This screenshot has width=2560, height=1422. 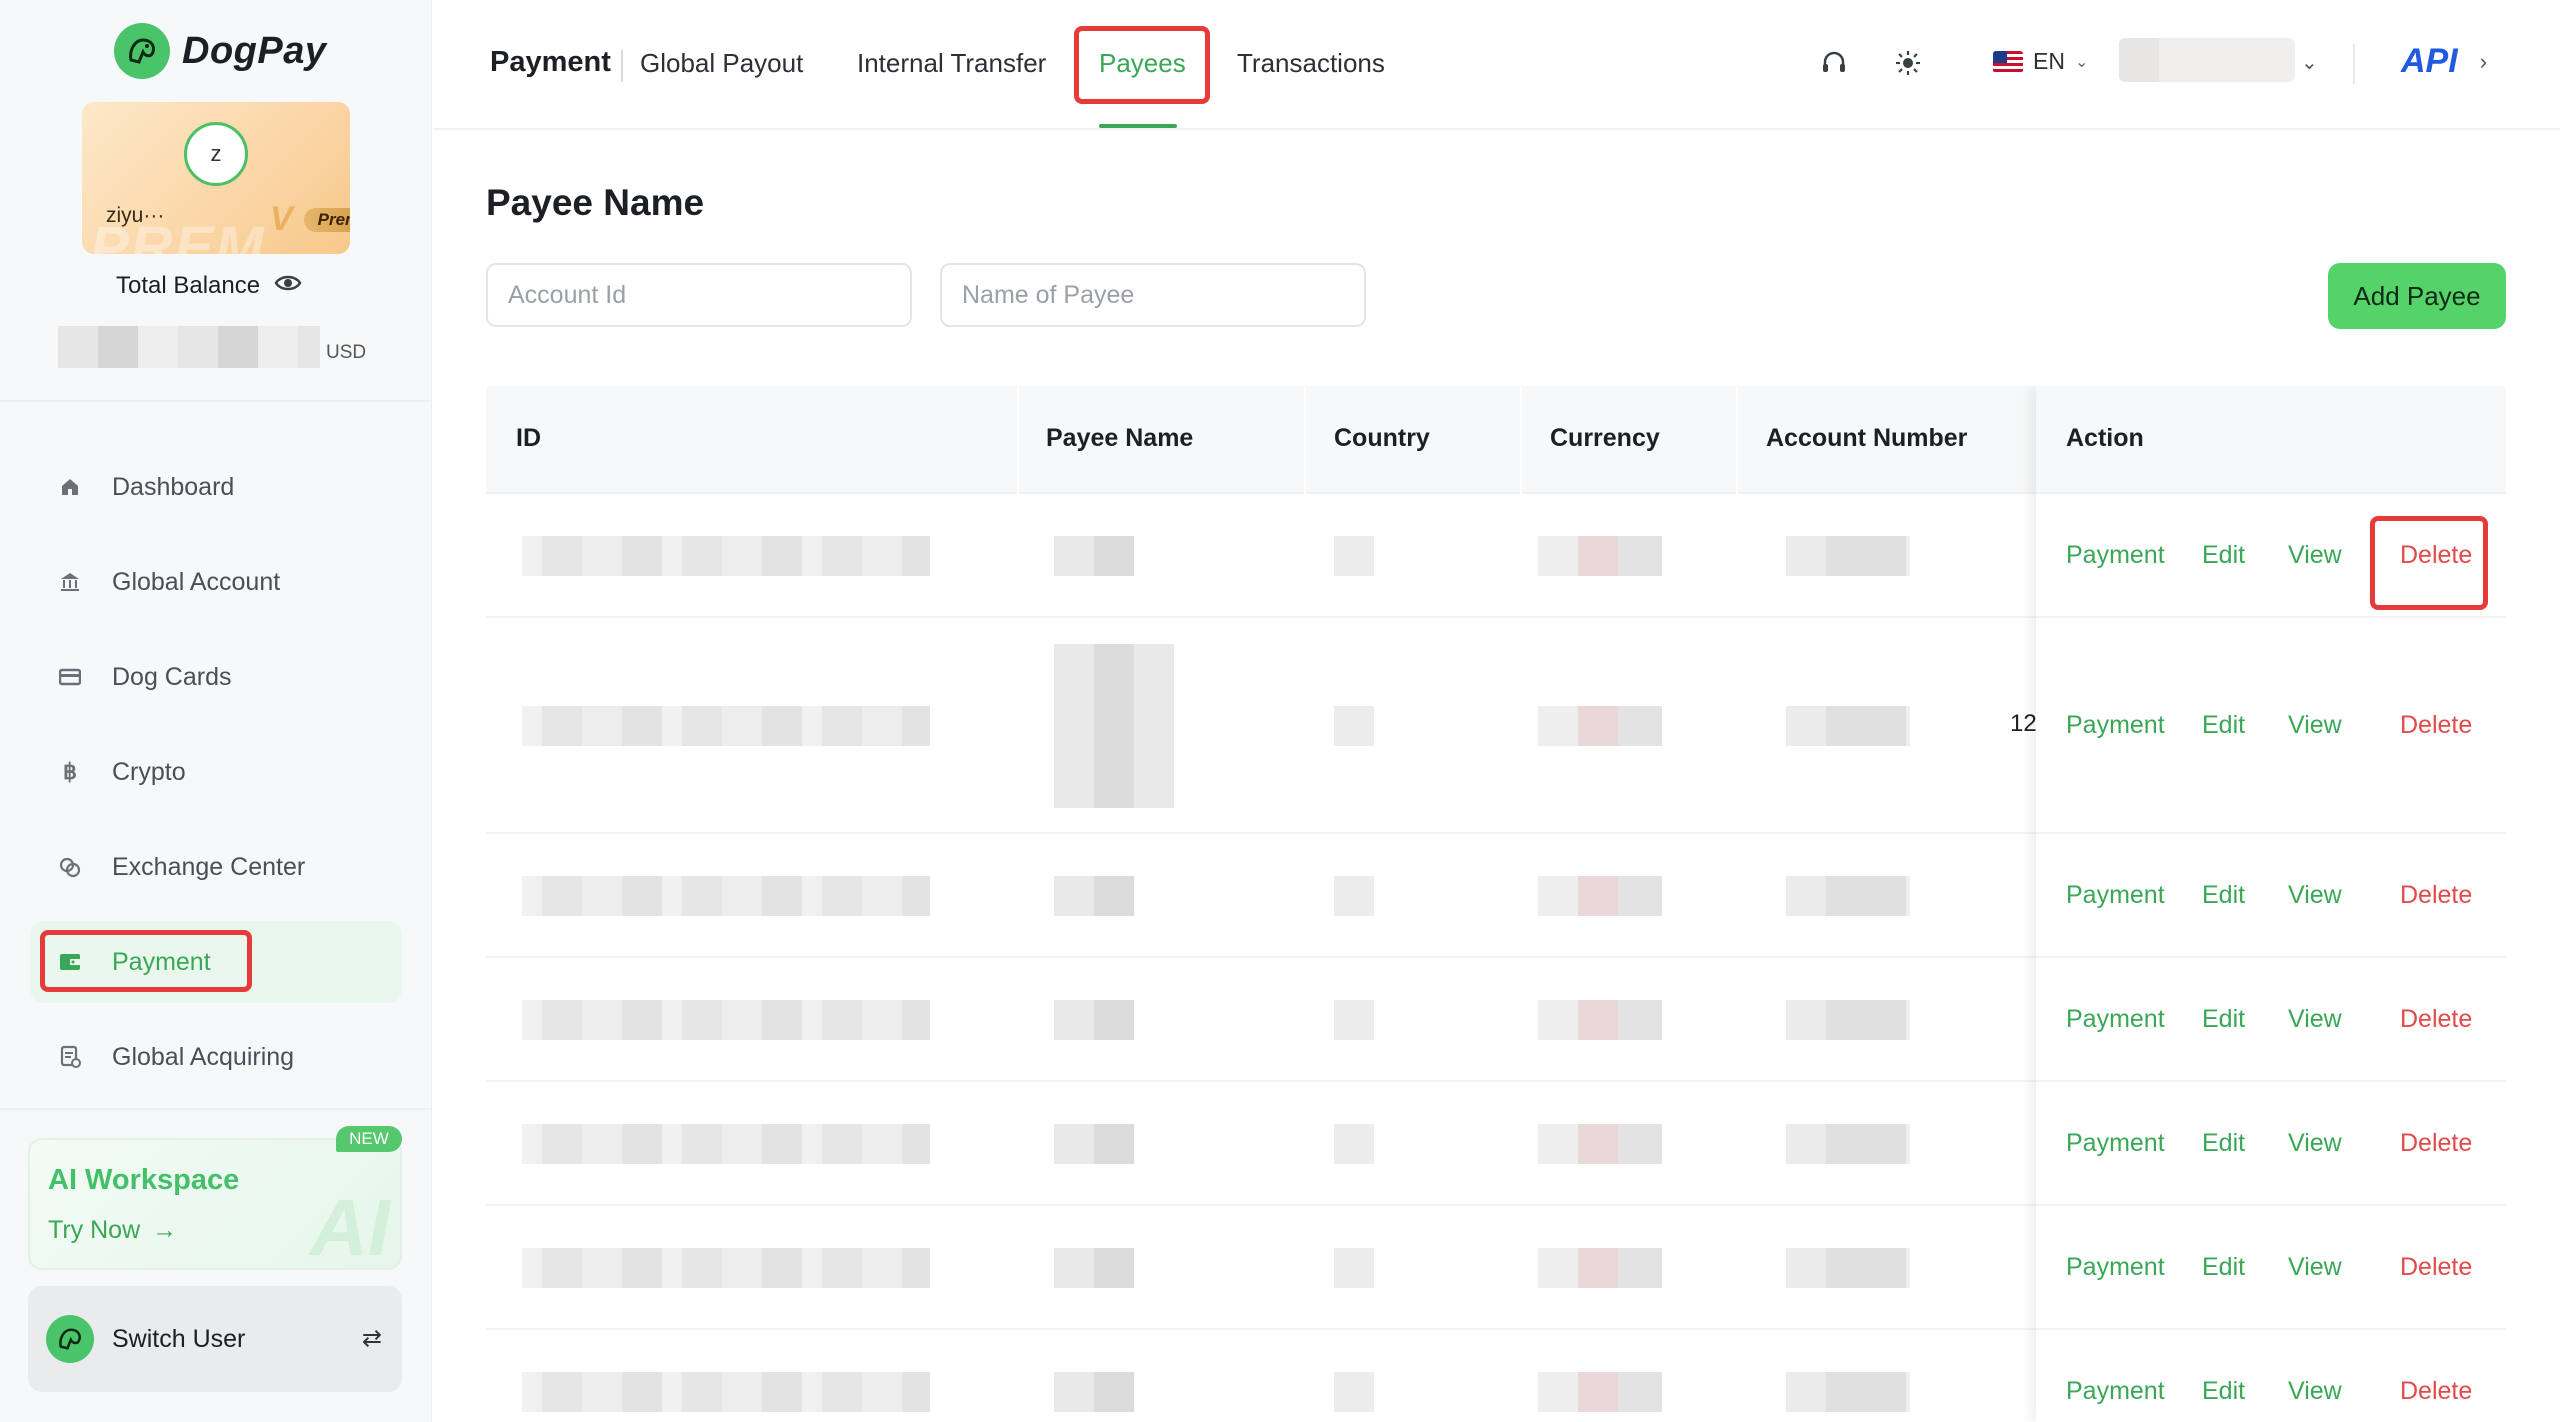 I want to click on account-id-input, so click(x=699, y=295).